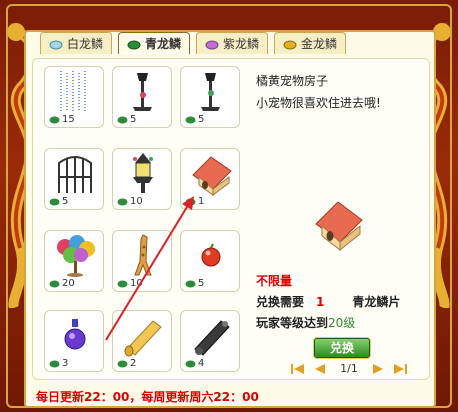 The image size is (458, 412). I want to click on potion-bottle-icon, so click(75, 334).